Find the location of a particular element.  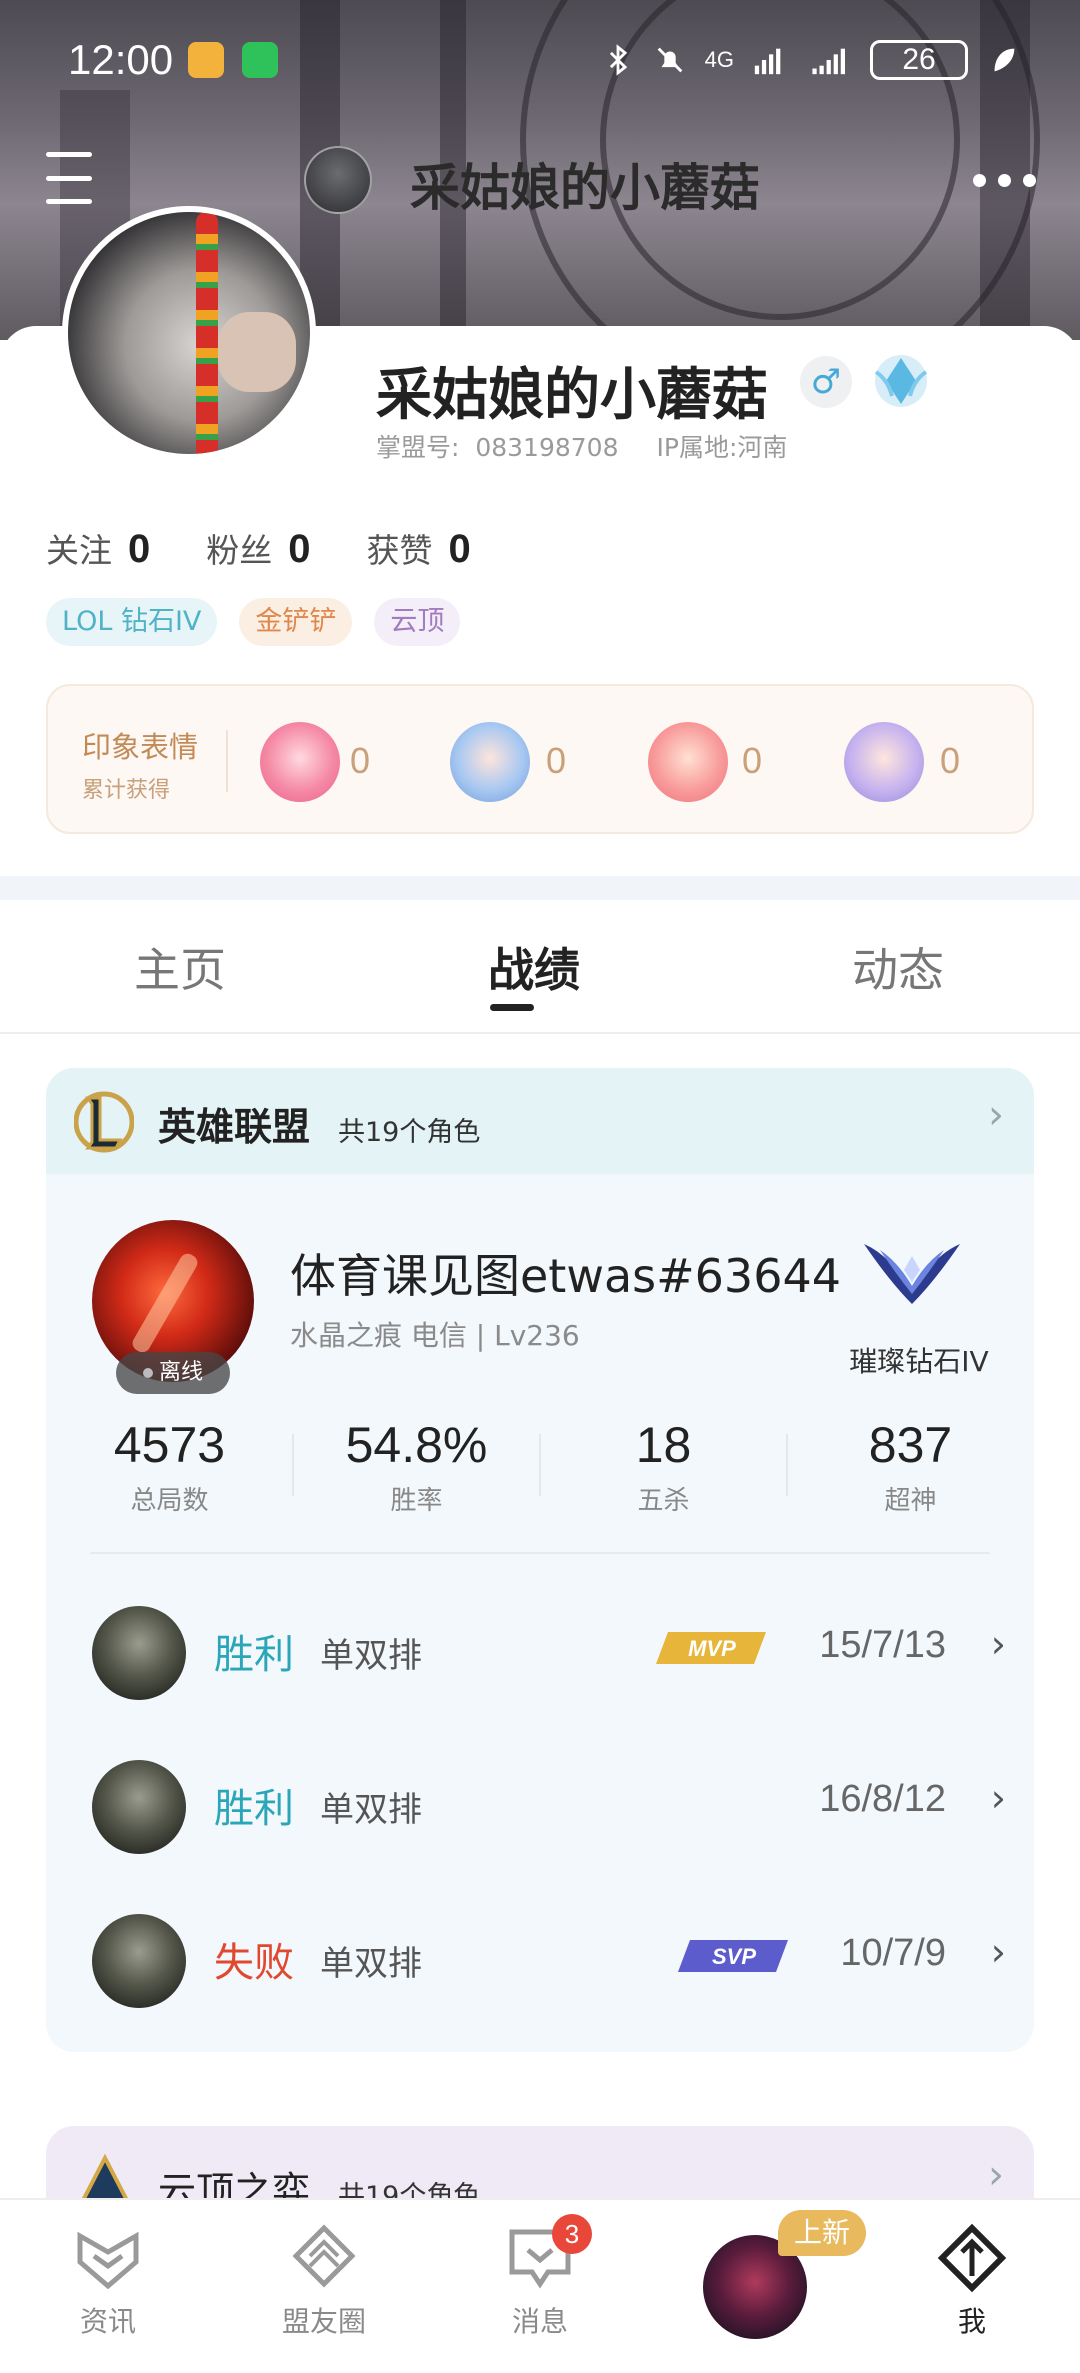

stat-value: 54.8% is located at coordinates (416, 1445).